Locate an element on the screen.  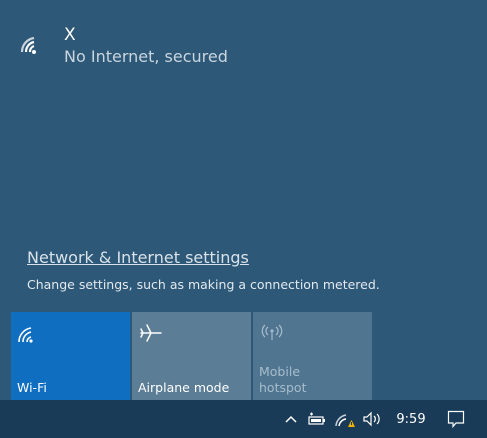
airplane-mode-tile: Airplane mode is located at coordinates (191, 356).